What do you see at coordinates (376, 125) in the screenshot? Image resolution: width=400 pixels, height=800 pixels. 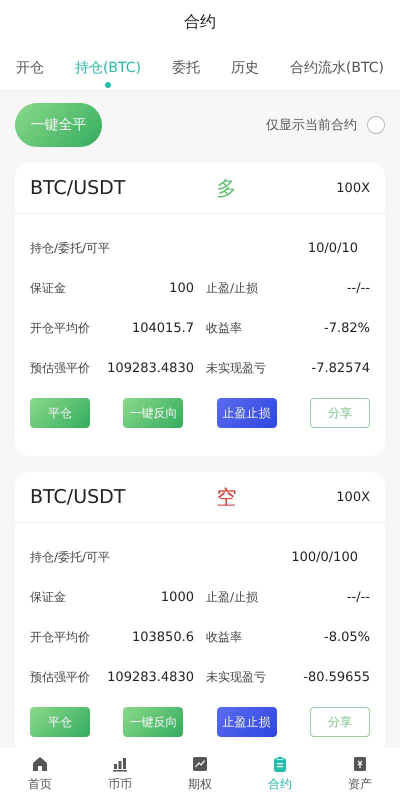 I see `filter-radio` at bounding box center [376, 125].